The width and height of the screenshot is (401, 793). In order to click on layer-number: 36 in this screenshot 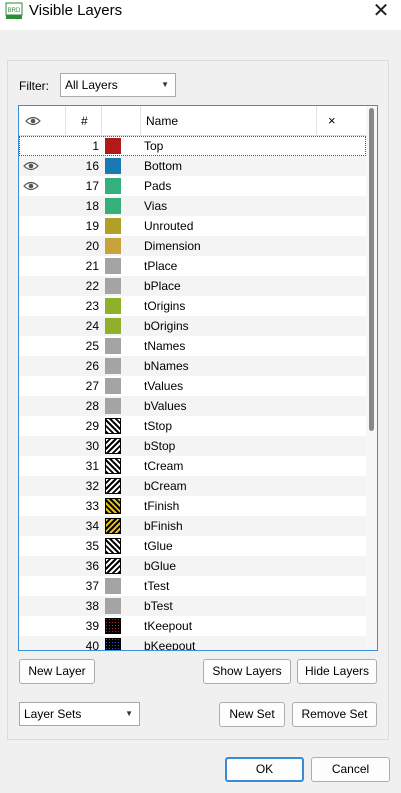, I will do `click(92, 566)`.